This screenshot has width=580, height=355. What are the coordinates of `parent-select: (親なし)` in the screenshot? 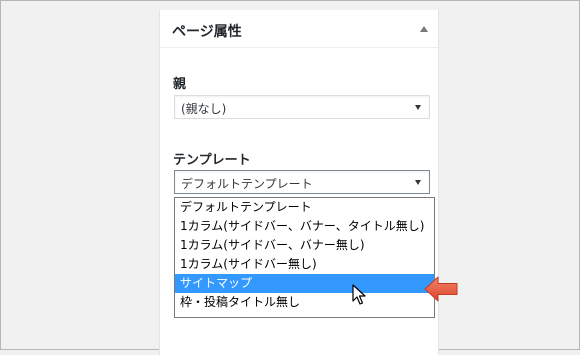 It's located at (302, 107).